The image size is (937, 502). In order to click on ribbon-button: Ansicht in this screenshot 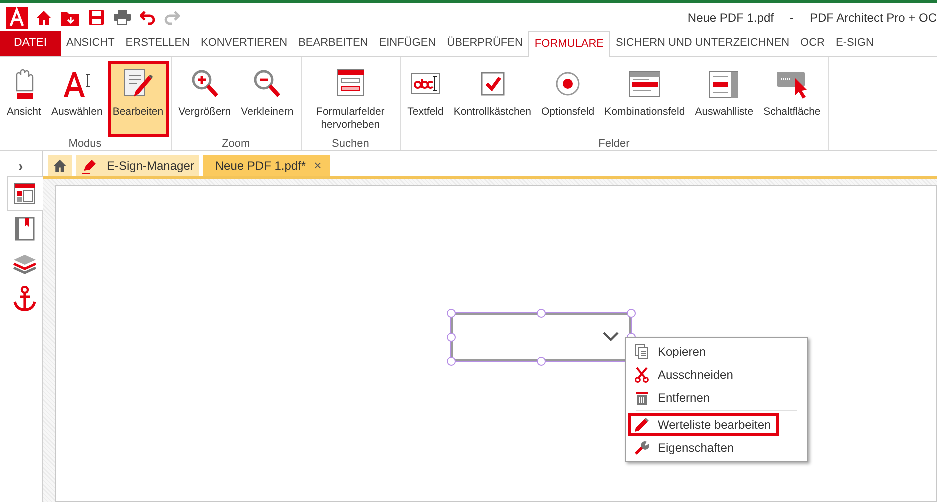, I will do `click(24, 99)`.